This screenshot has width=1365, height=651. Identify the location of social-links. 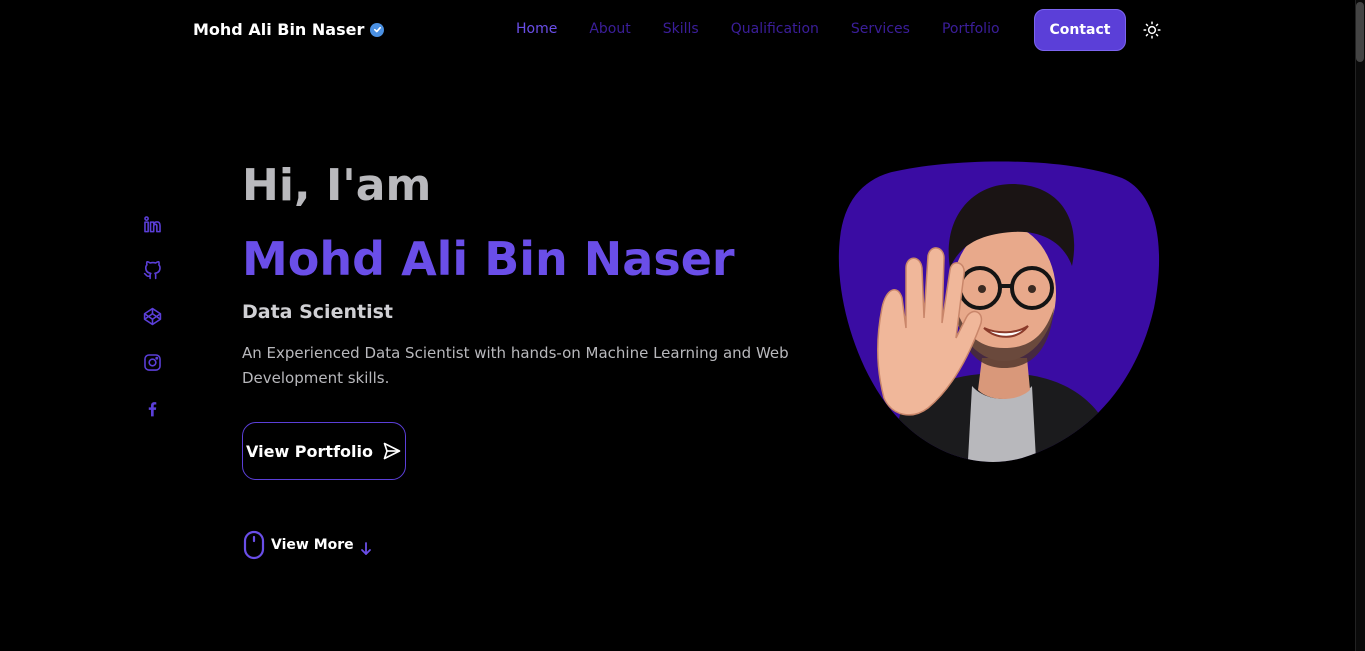
(152, 316).